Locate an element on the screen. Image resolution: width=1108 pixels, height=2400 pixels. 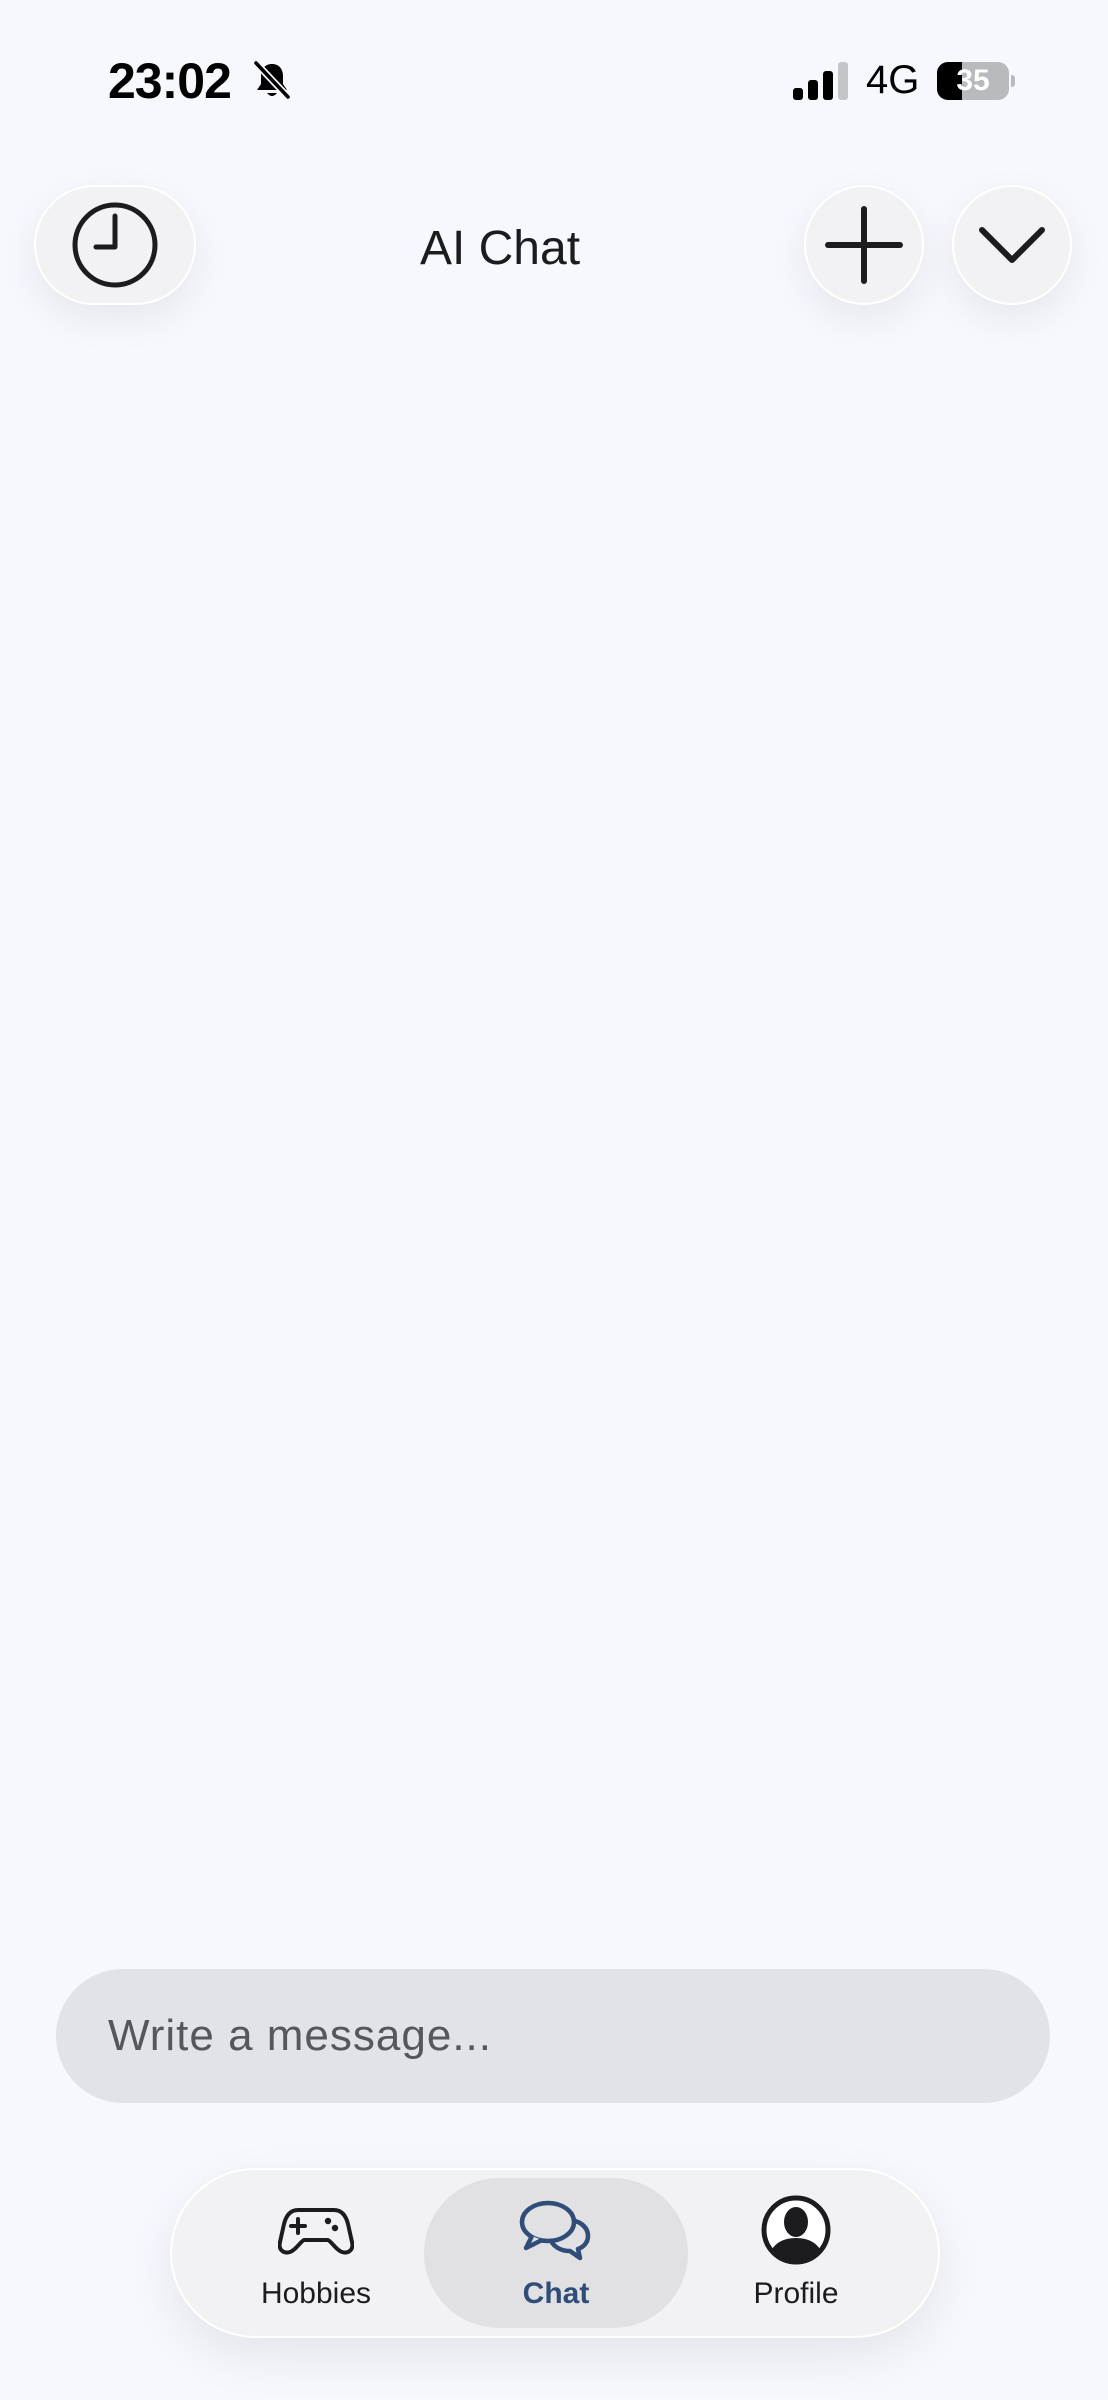
tab-chat-label: Chat is located at coordinates (556, 2293).